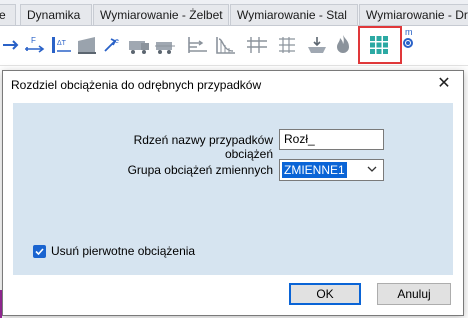 The height and width of the screenshot is (318, 468). I want to click on force-f-icon: F, so click(35, 45).